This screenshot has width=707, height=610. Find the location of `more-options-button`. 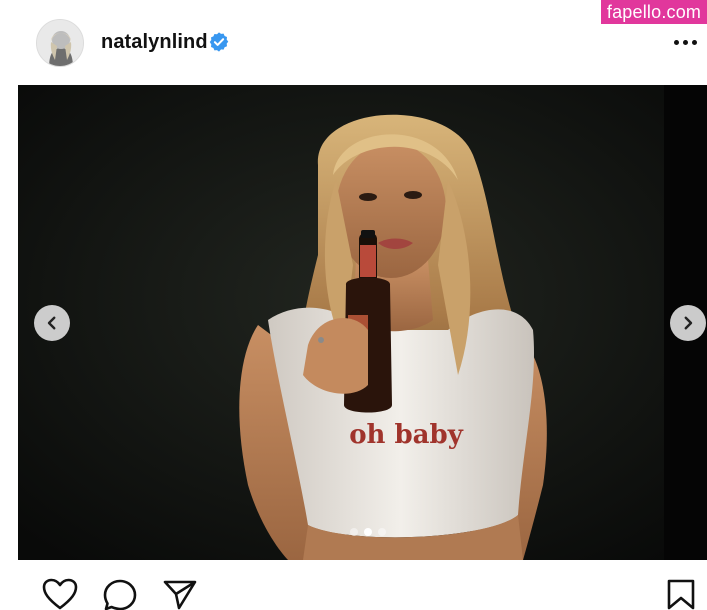

more-options-button is located at coordinates (687, 42).